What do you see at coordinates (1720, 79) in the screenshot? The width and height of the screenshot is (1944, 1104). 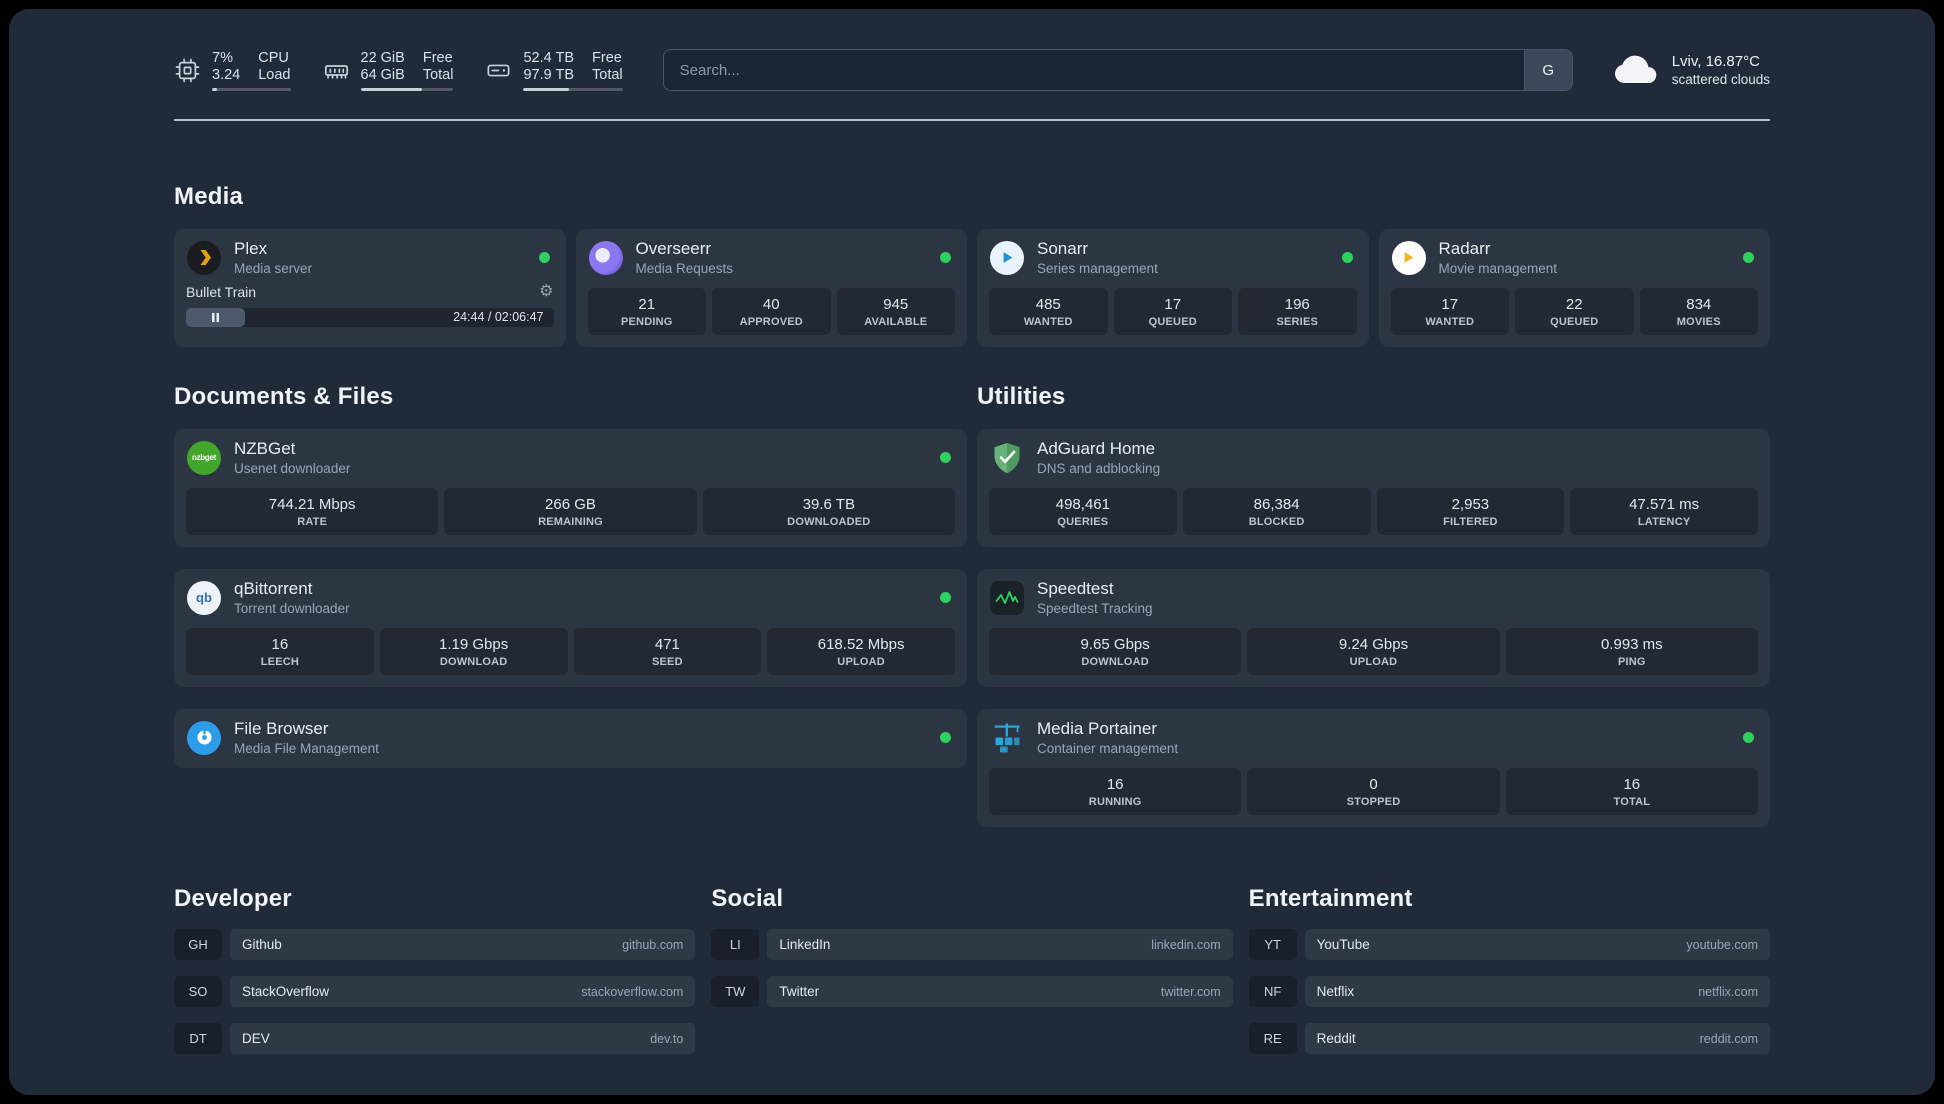 I see `weather-condition: scattered clouds` at bounding box center [1720, 79].